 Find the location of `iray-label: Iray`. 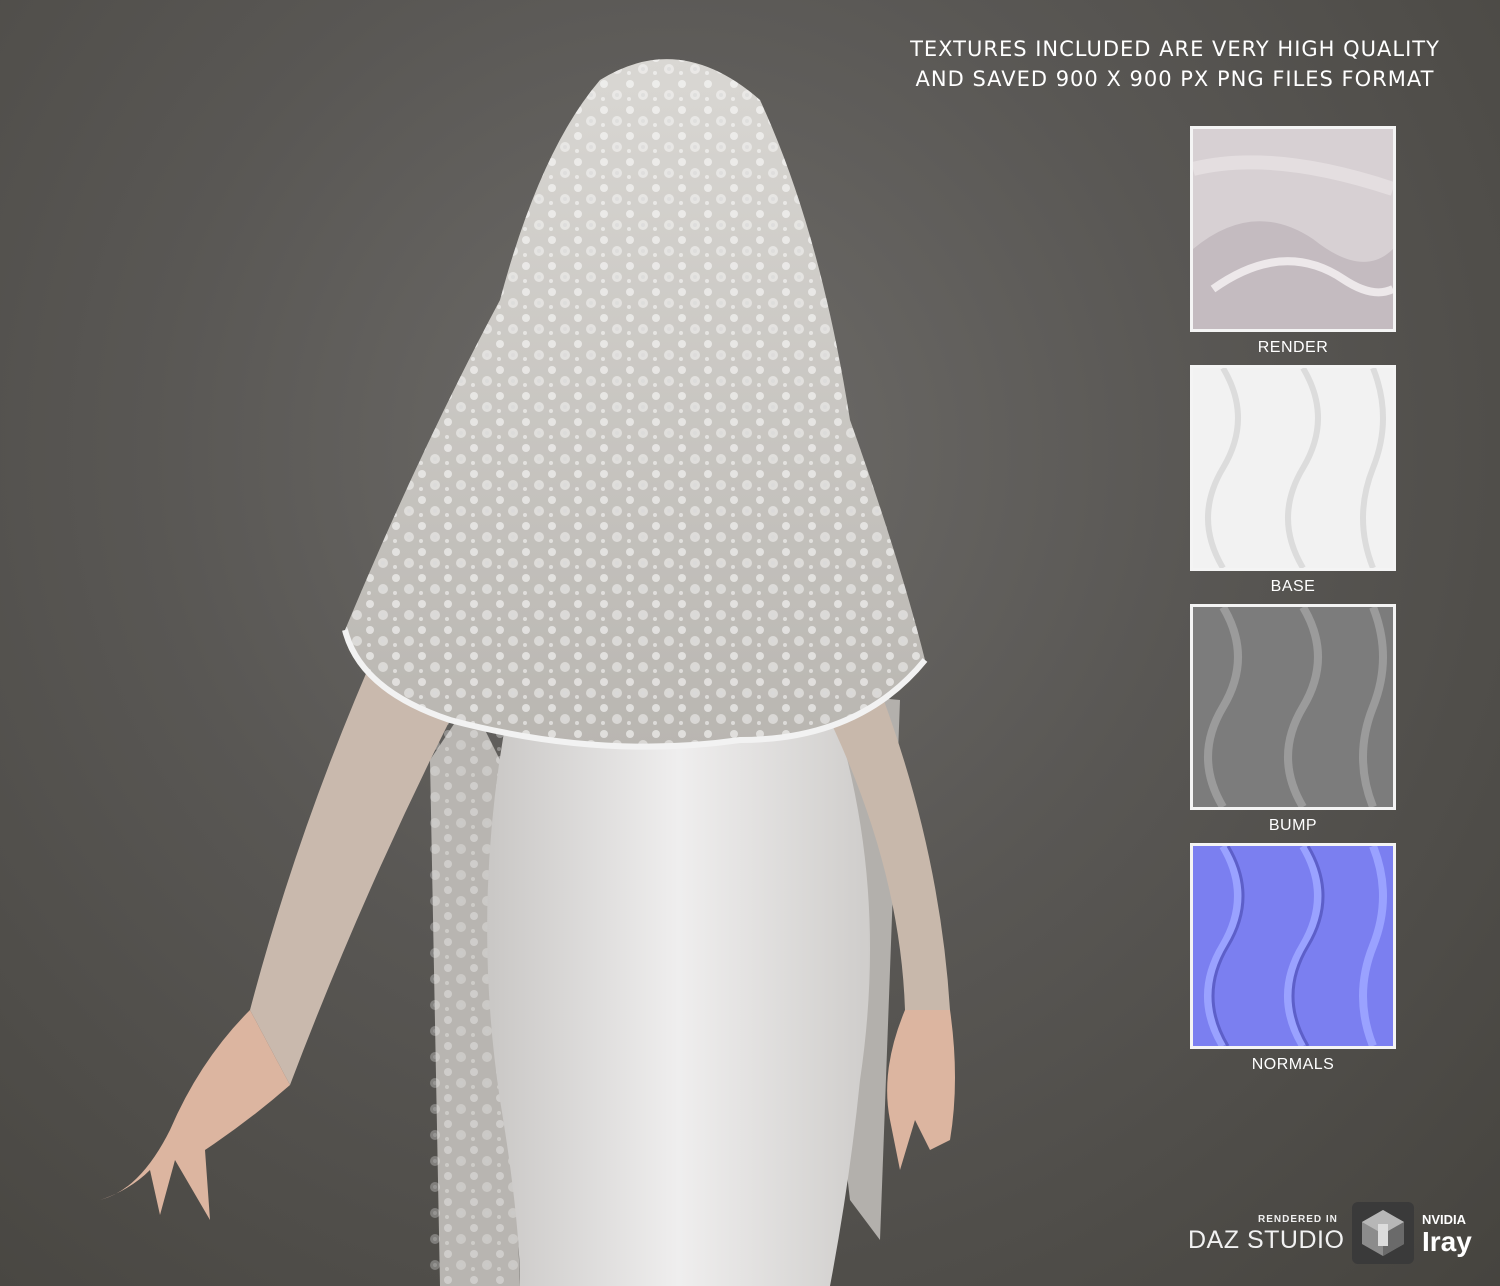

iray-label: Iray is located at coordinates (1447, 1241).